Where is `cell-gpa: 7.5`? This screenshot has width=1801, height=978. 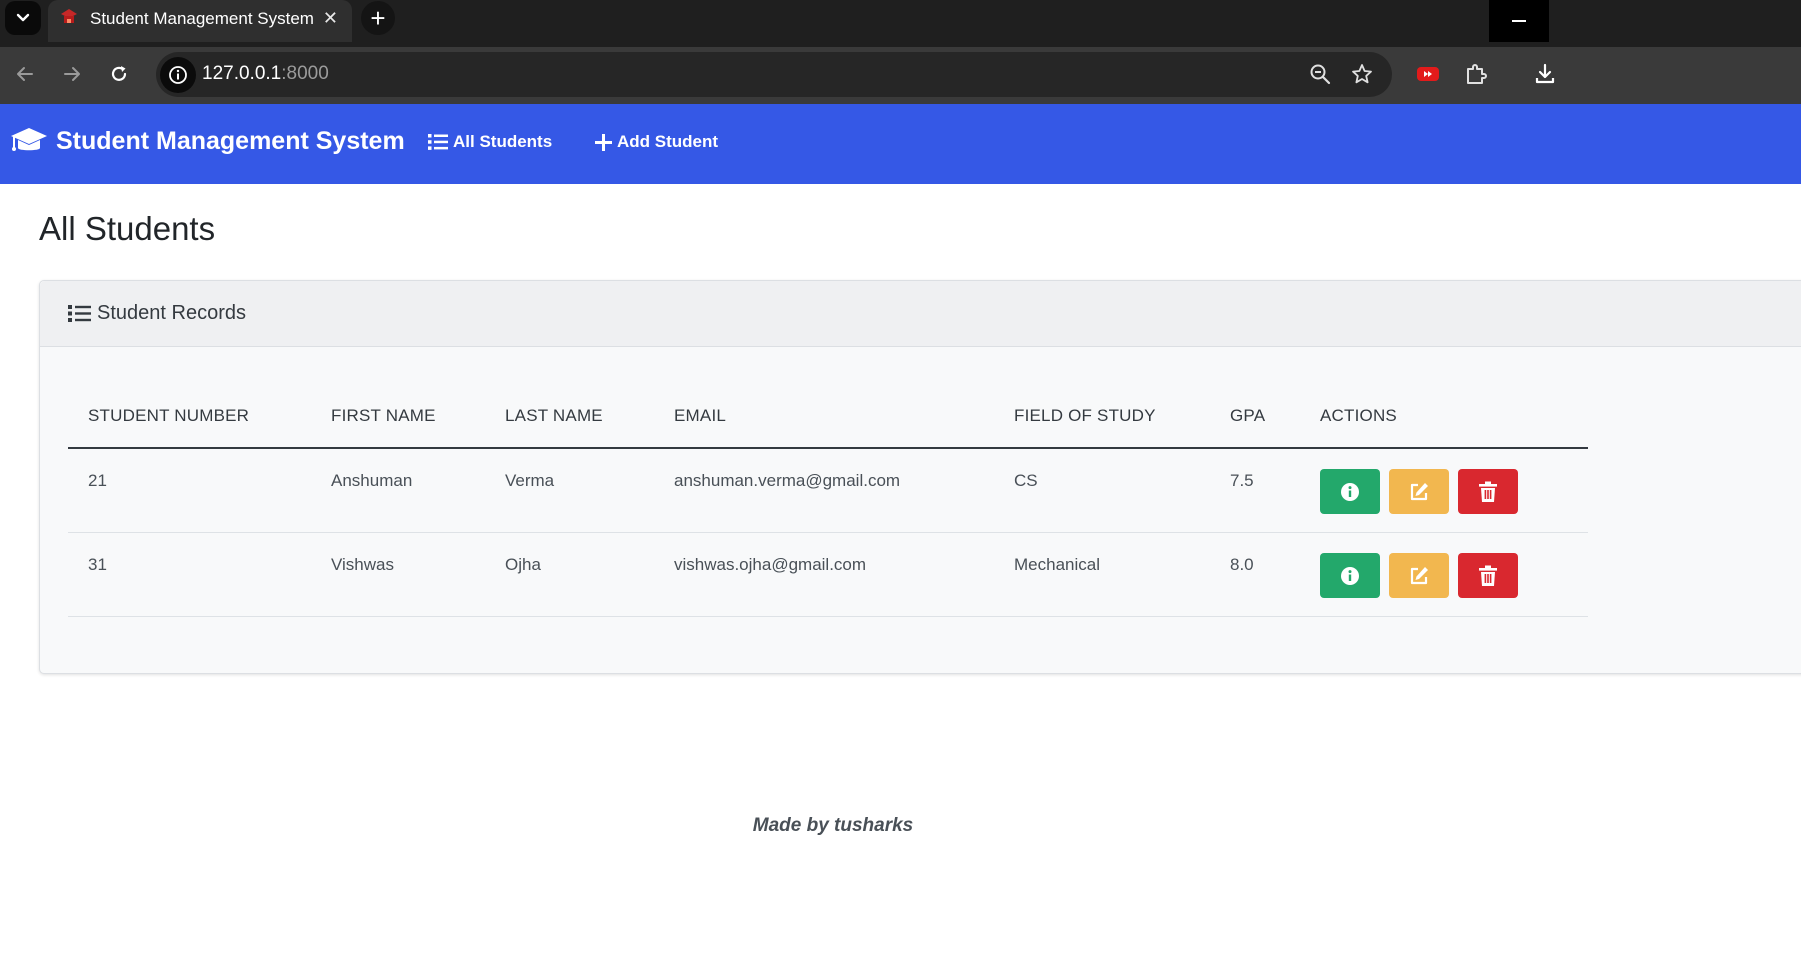 cell-gpa: 7.5 is located at coordinates (1242, 480).